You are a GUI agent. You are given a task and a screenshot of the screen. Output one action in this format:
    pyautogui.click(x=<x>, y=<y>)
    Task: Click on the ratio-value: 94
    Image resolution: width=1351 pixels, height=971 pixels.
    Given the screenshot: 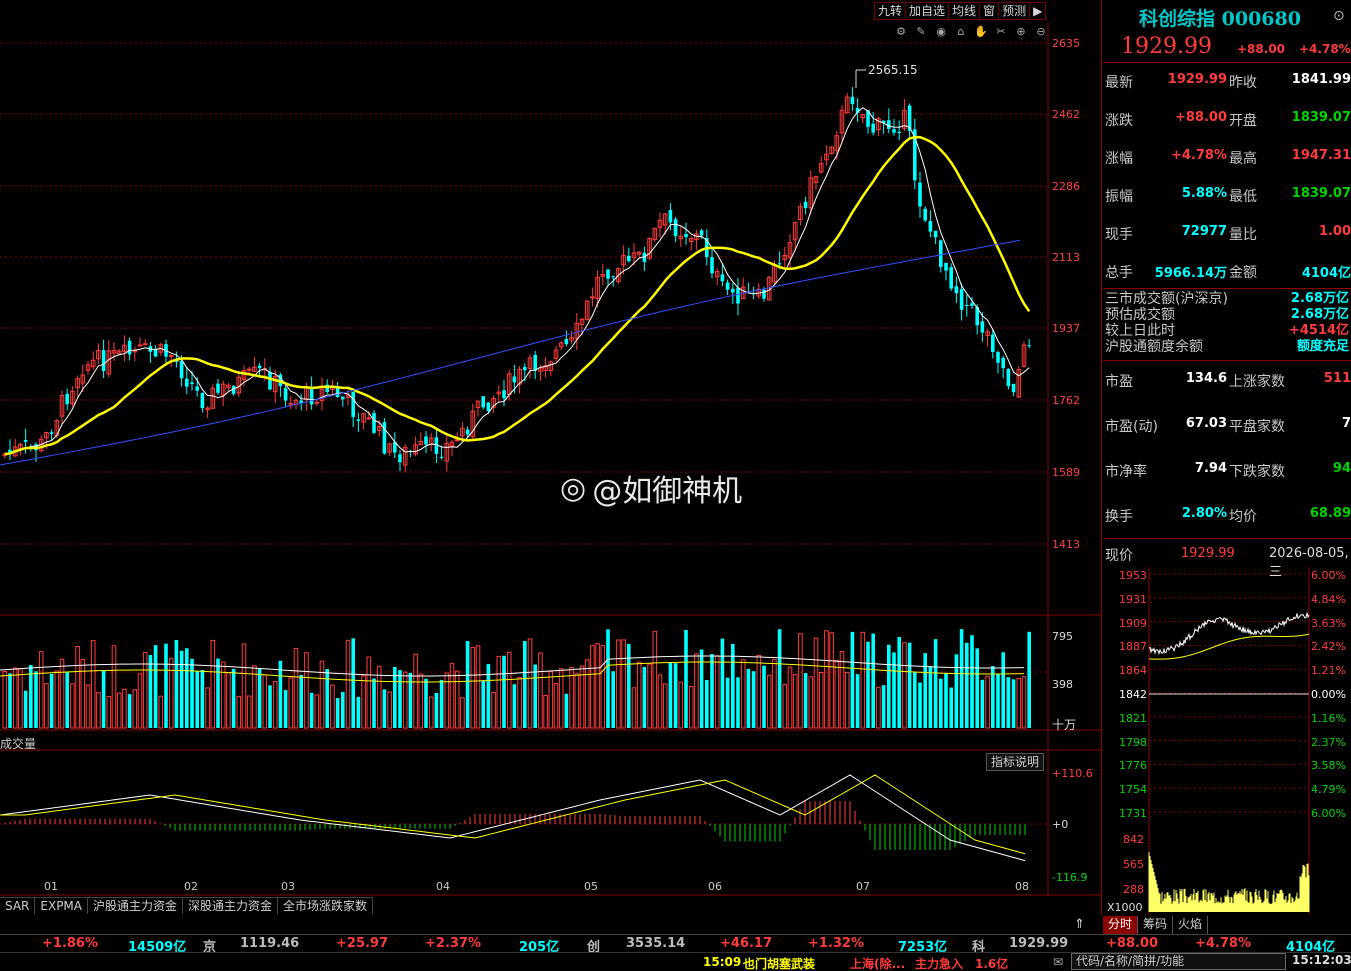 What is the action you would take?
    pyautogui.click(x=1341, y=468)
    